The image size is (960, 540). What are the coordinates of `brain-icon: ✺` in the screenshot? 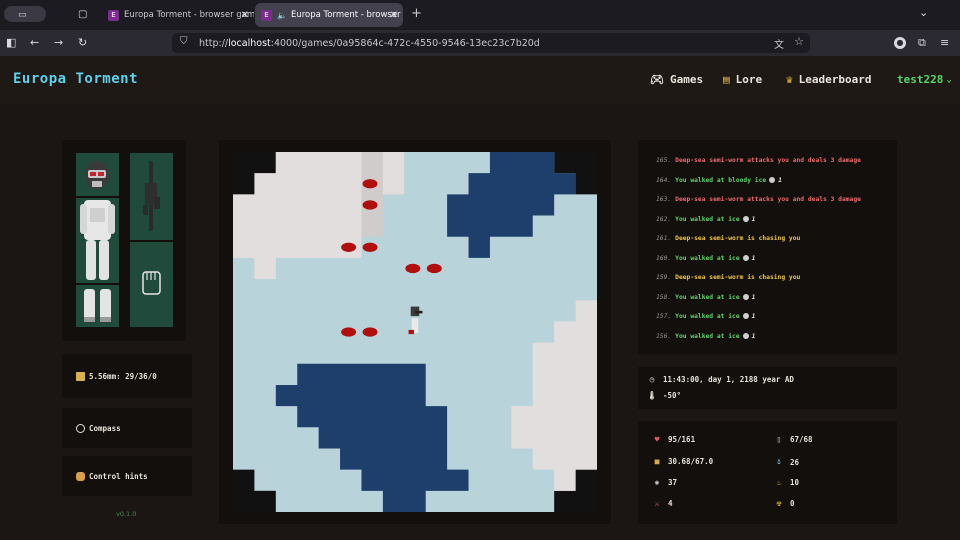 It's located at (657, 482).